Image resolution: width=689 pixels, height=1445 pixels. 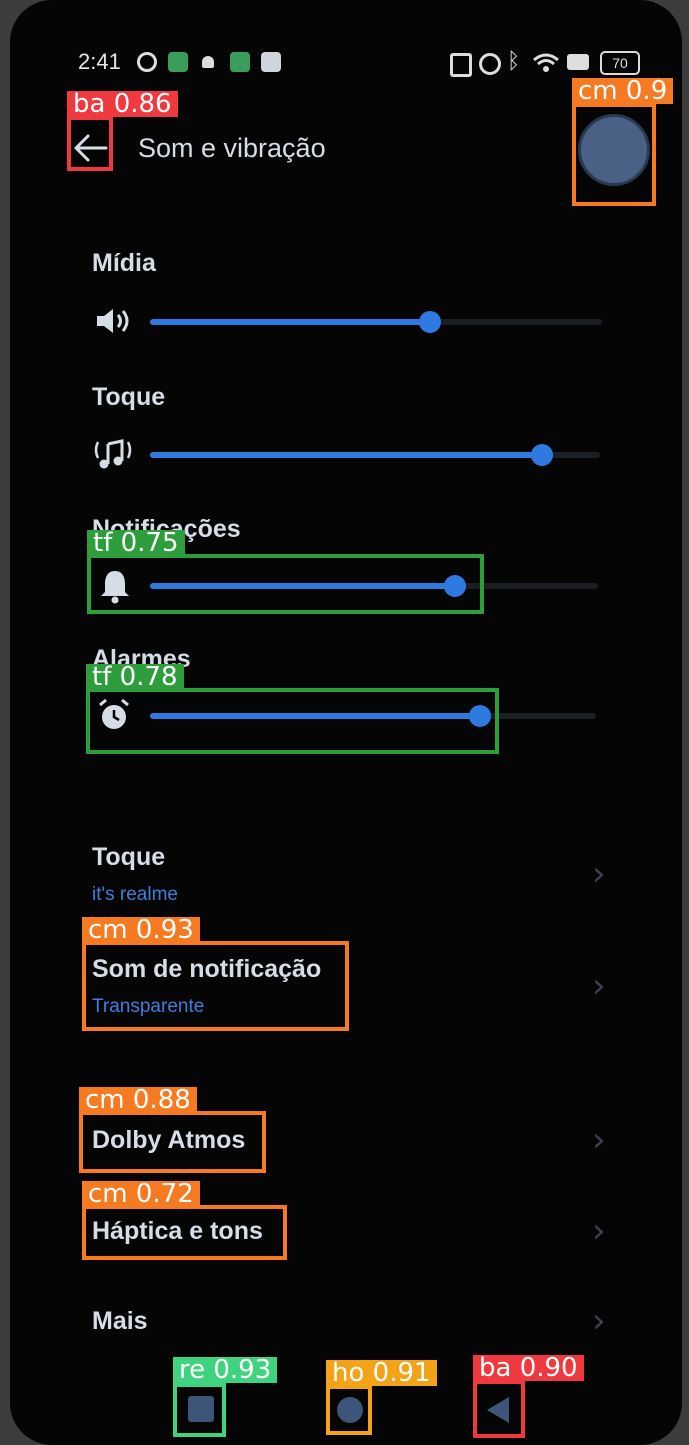 I want to click on detection-box-haptic, so click(x=184, y=1232).